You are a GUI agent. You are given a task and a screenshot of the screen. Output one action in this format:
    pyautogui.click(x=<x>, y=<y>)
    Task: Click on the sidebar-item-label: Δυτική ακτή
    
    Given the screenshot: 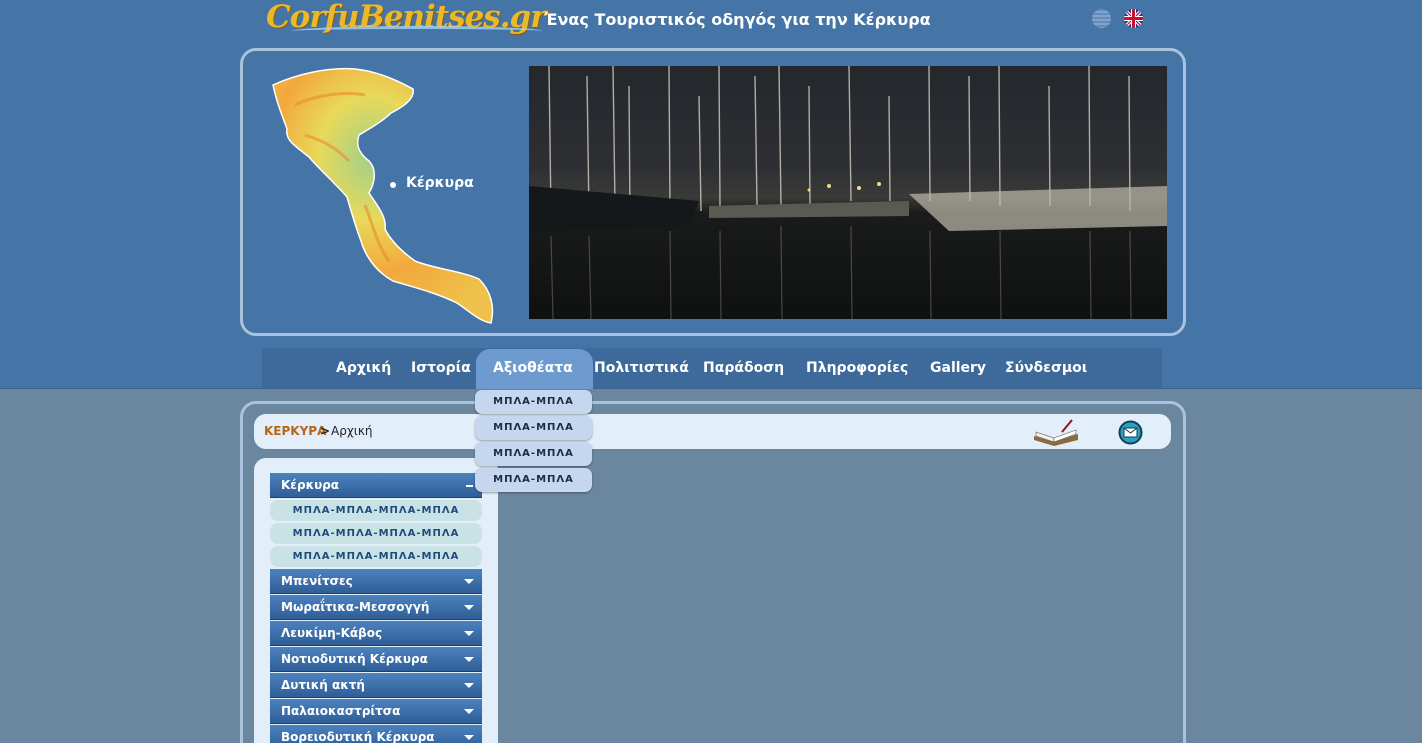 What is the action you would take?
    pyautogui.click(x=323, y=685)
    